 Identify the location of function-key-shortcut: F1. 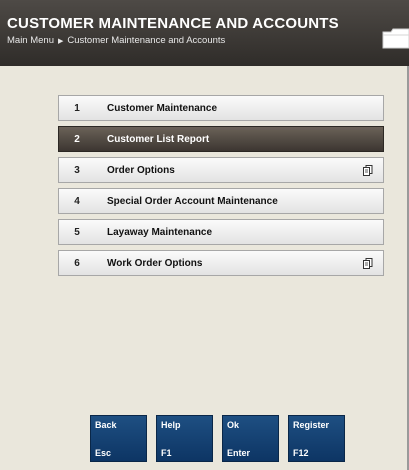
(166, 453).